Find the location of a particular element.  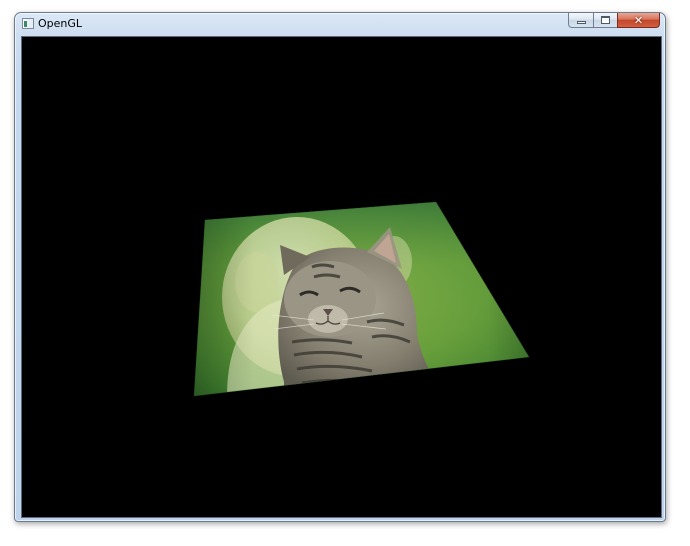

caption-buttons: ✕ is located at coordinates (614, 21).